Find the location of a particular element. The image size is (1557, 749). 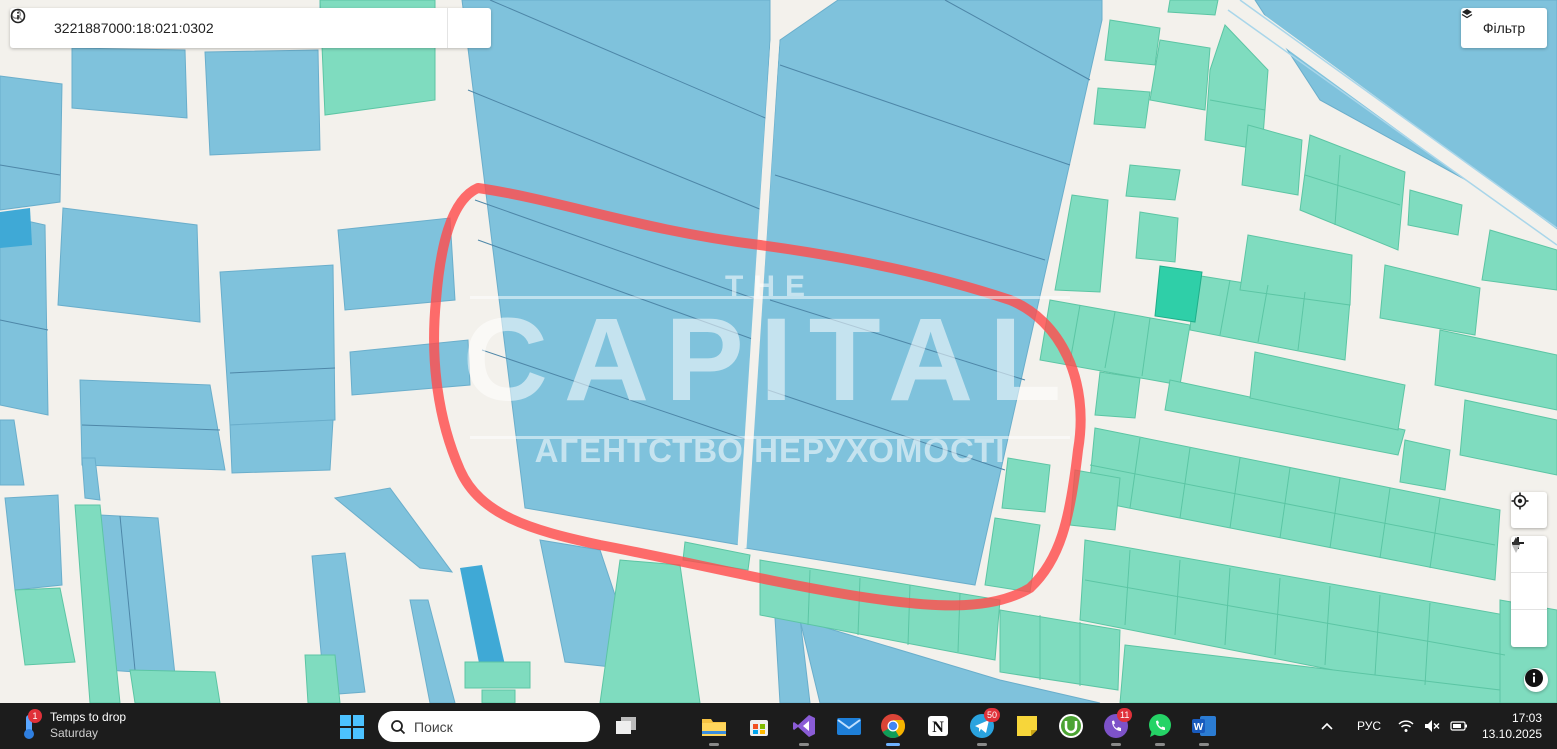

telegram-badge: 50 is located at coordinates (992, 715).